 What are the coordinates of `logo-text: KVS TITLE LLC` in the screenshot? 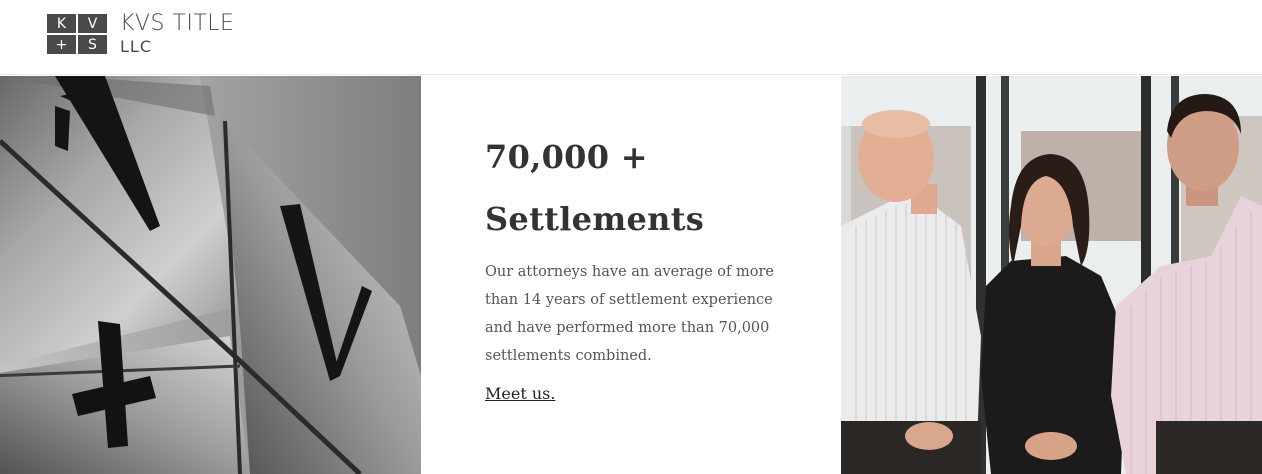 It's located at (177, 34).